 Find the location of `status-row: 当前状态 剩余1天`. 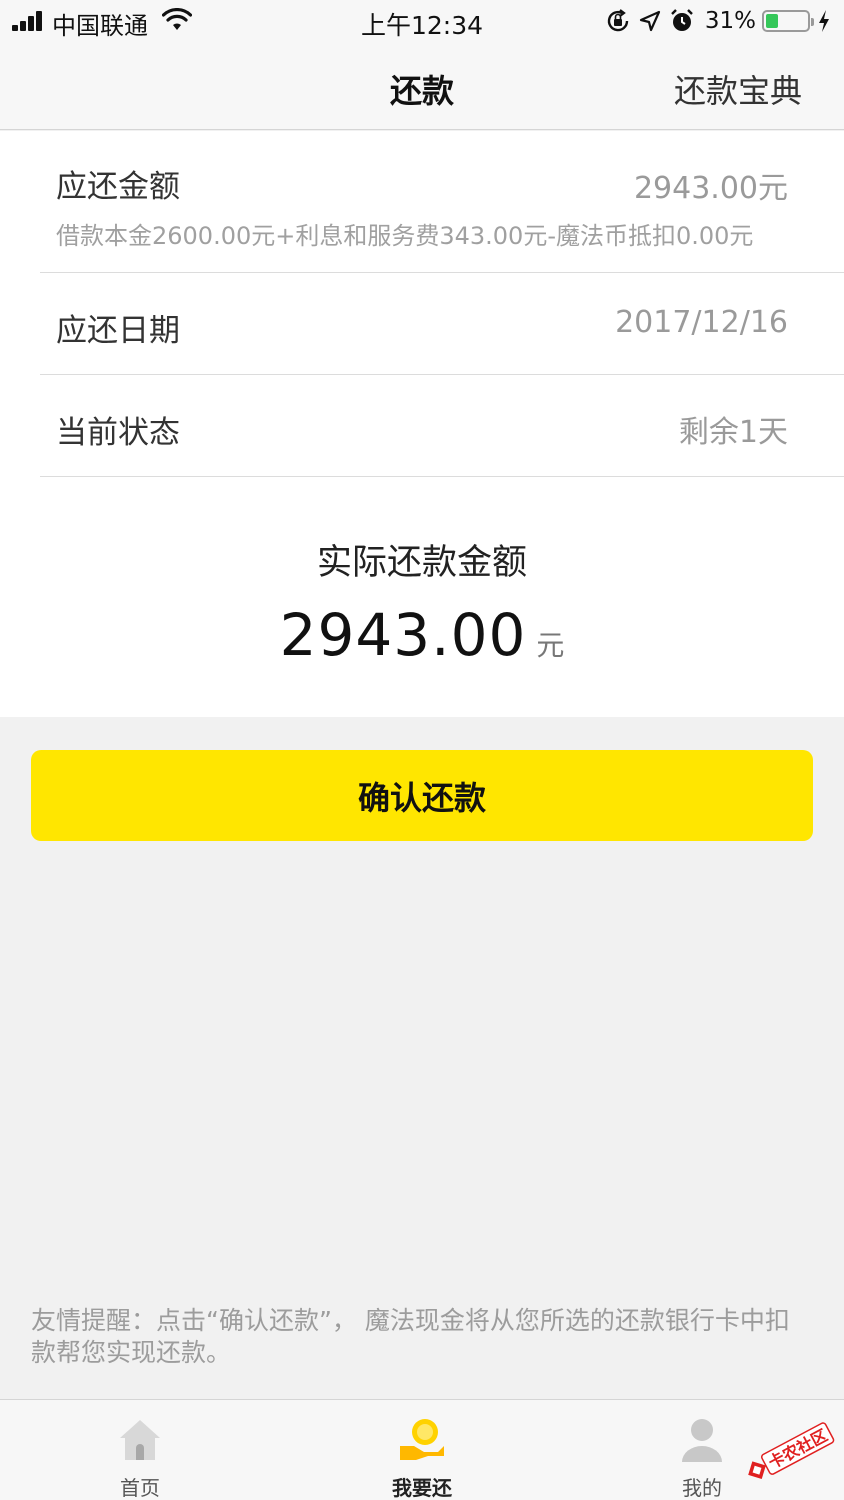

status-row: 当前状态 剩余1天 is located at coordinates (442, 426).